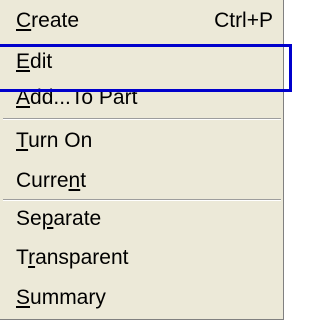  Describe the element at coordinates (77, 97) in the screenshot. I see `menu-item-label: Add...To Part` at that location.